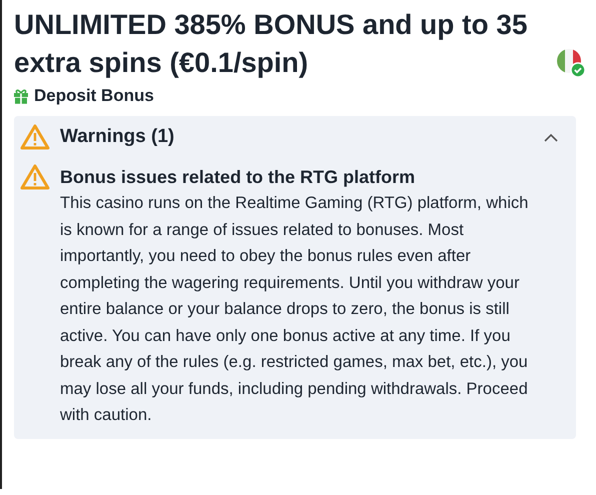  Describe the element at coordinates (21, 96) in the screenshot. I see `gift-icon` at that location.